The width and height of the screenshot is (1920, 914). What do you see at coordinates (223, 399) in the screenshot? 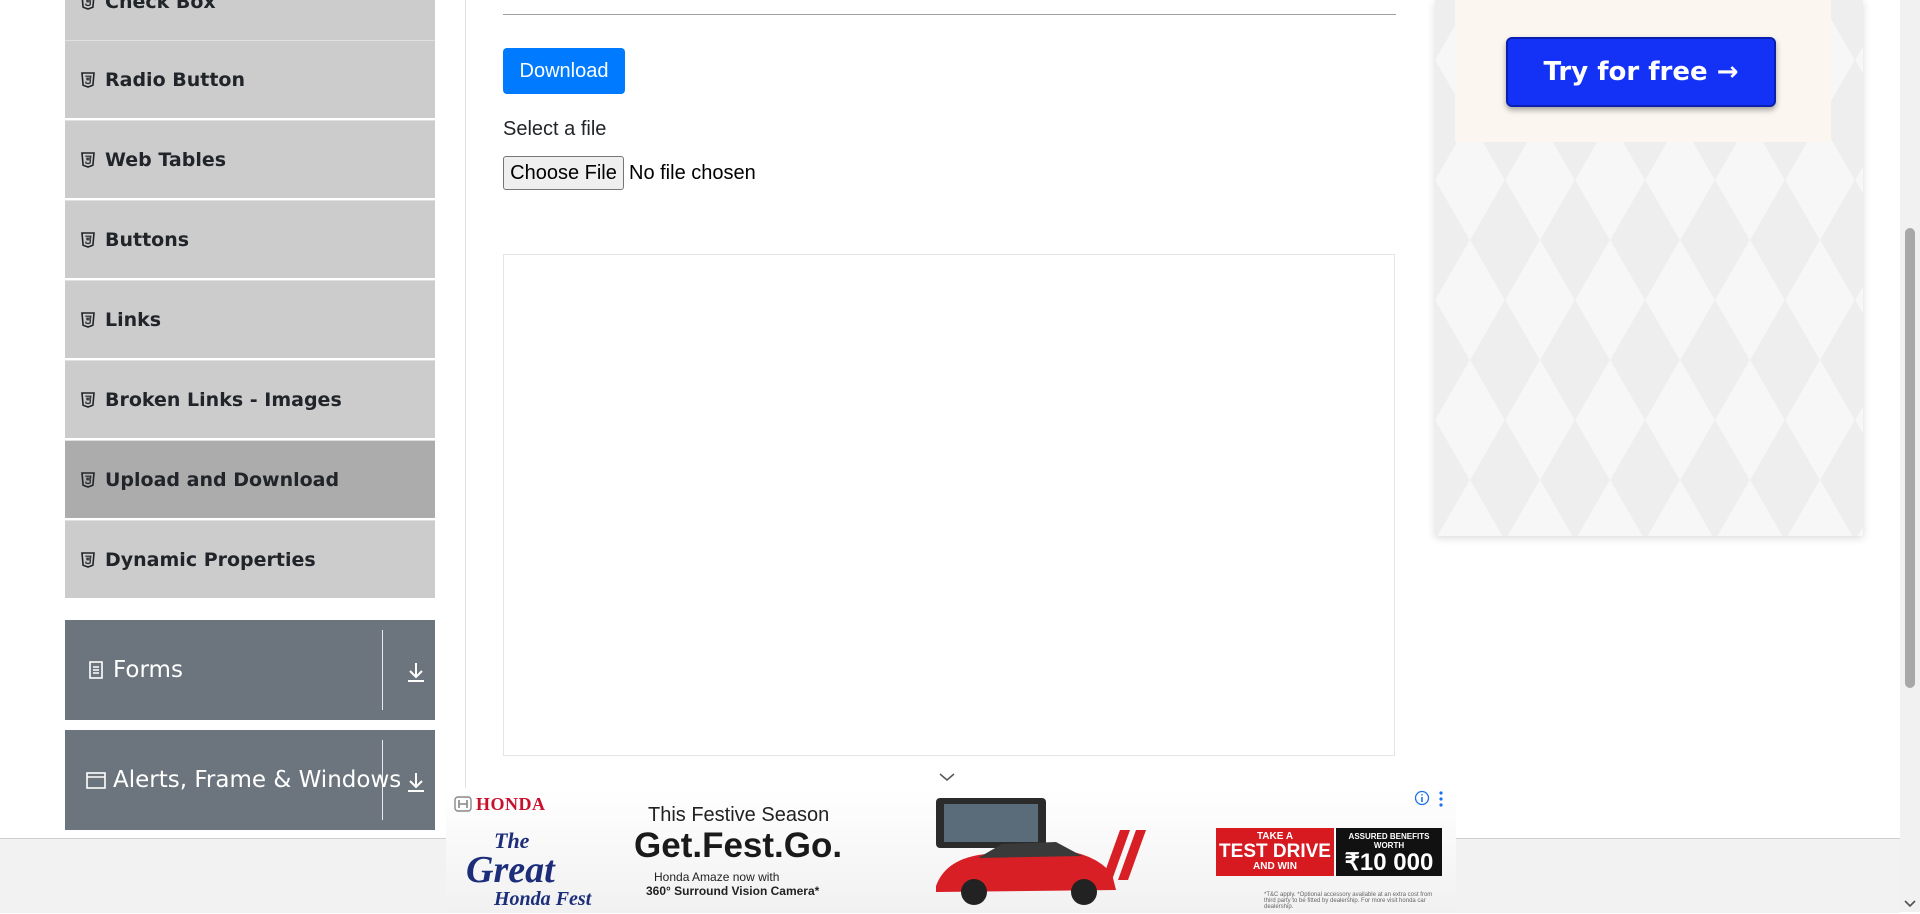
I see `menu-item-label: Broken Links - Images` at bounding box center [223, 399].